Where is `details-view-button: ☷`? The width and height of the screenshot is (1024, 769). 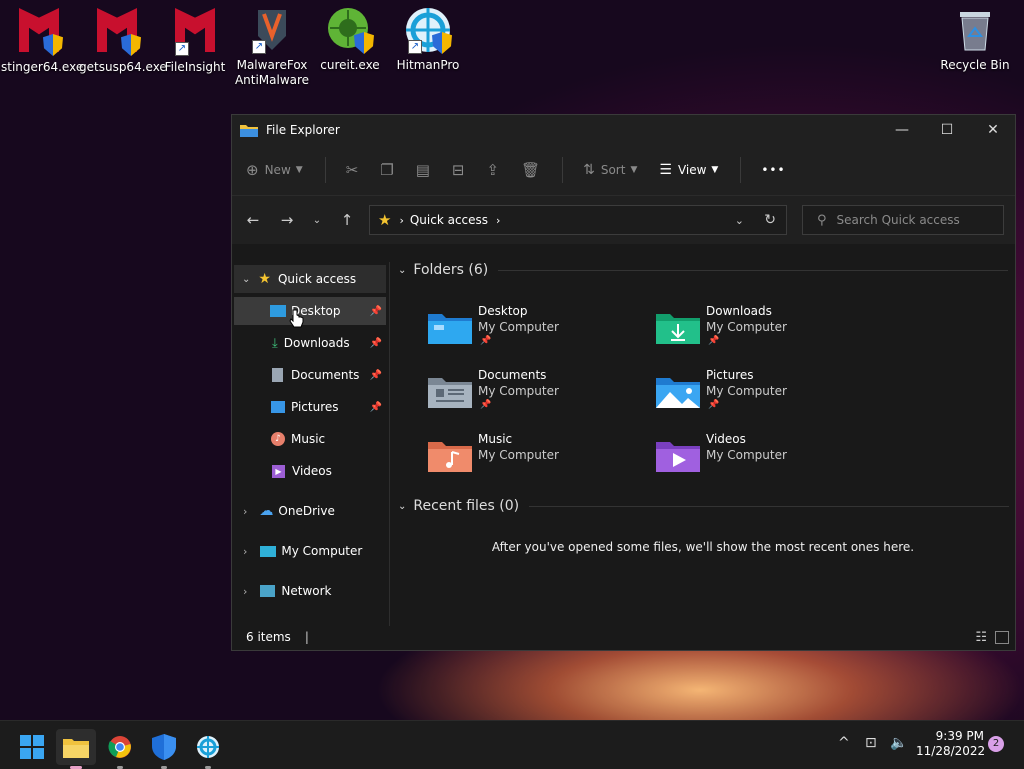
details-view-button: ☷ is located at coordinates (981, 637).